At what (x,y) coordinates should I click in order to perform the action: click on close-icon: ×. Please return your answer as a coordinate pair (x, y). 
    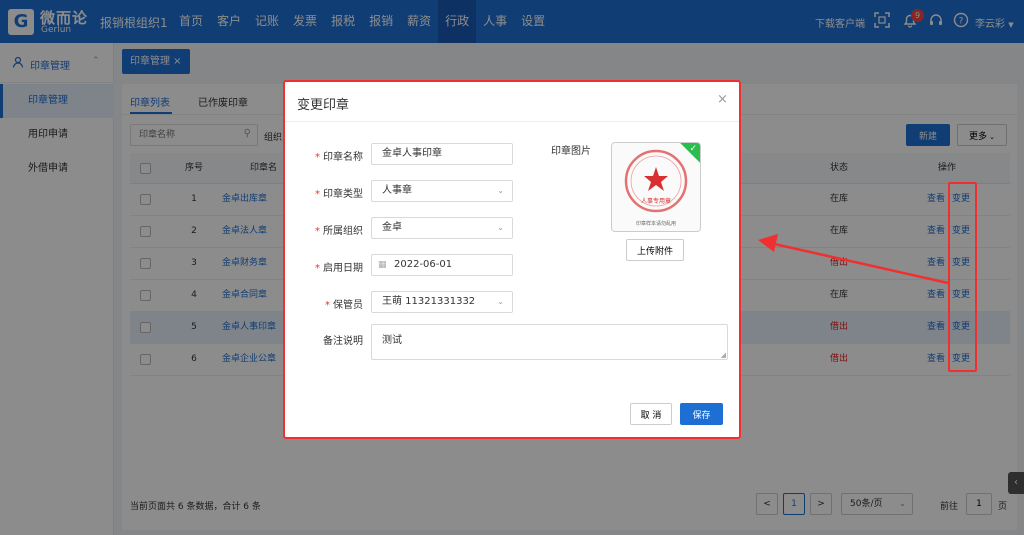
    Looking at the image, I should click on (722, 99).